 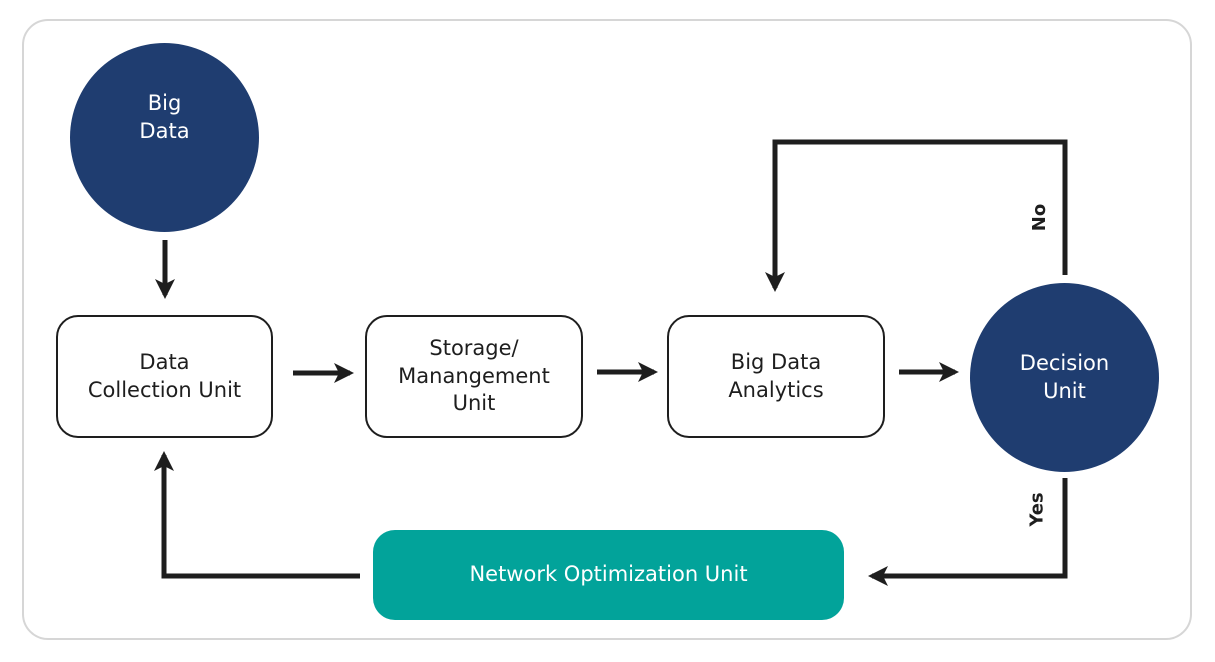 I want to click on arrow-no-loop, so click(x=916, y=215).